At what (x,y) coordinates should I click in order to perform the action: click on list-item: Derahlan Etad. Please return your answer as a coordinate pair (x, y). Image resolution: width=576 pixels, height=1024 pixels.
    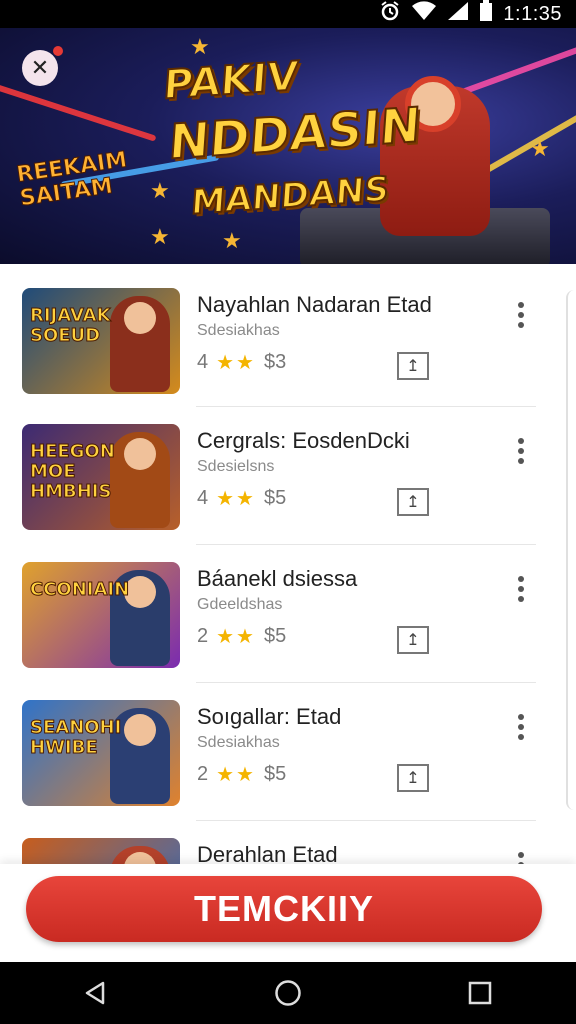
    Looking at the image, I should click on (280, 839).